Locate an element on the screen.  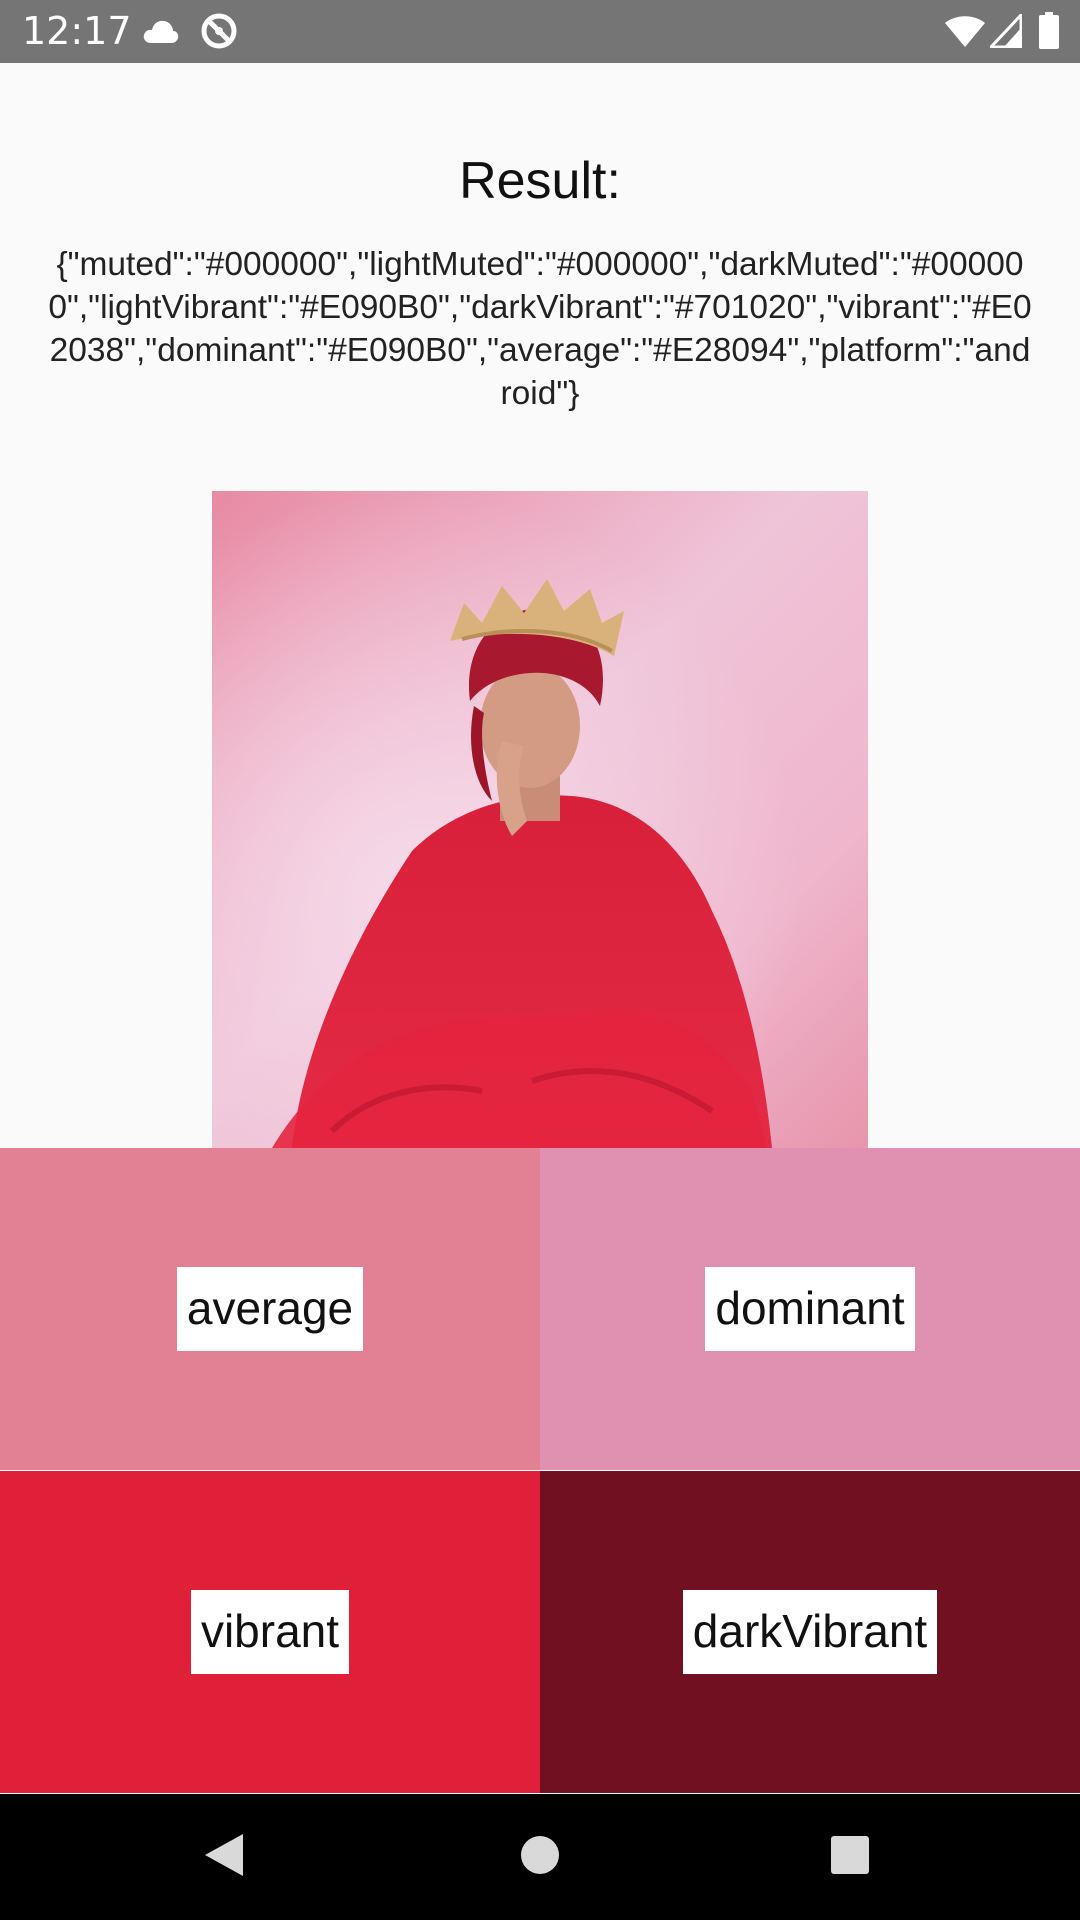
home-icon is located at coordinates (540, 1857).